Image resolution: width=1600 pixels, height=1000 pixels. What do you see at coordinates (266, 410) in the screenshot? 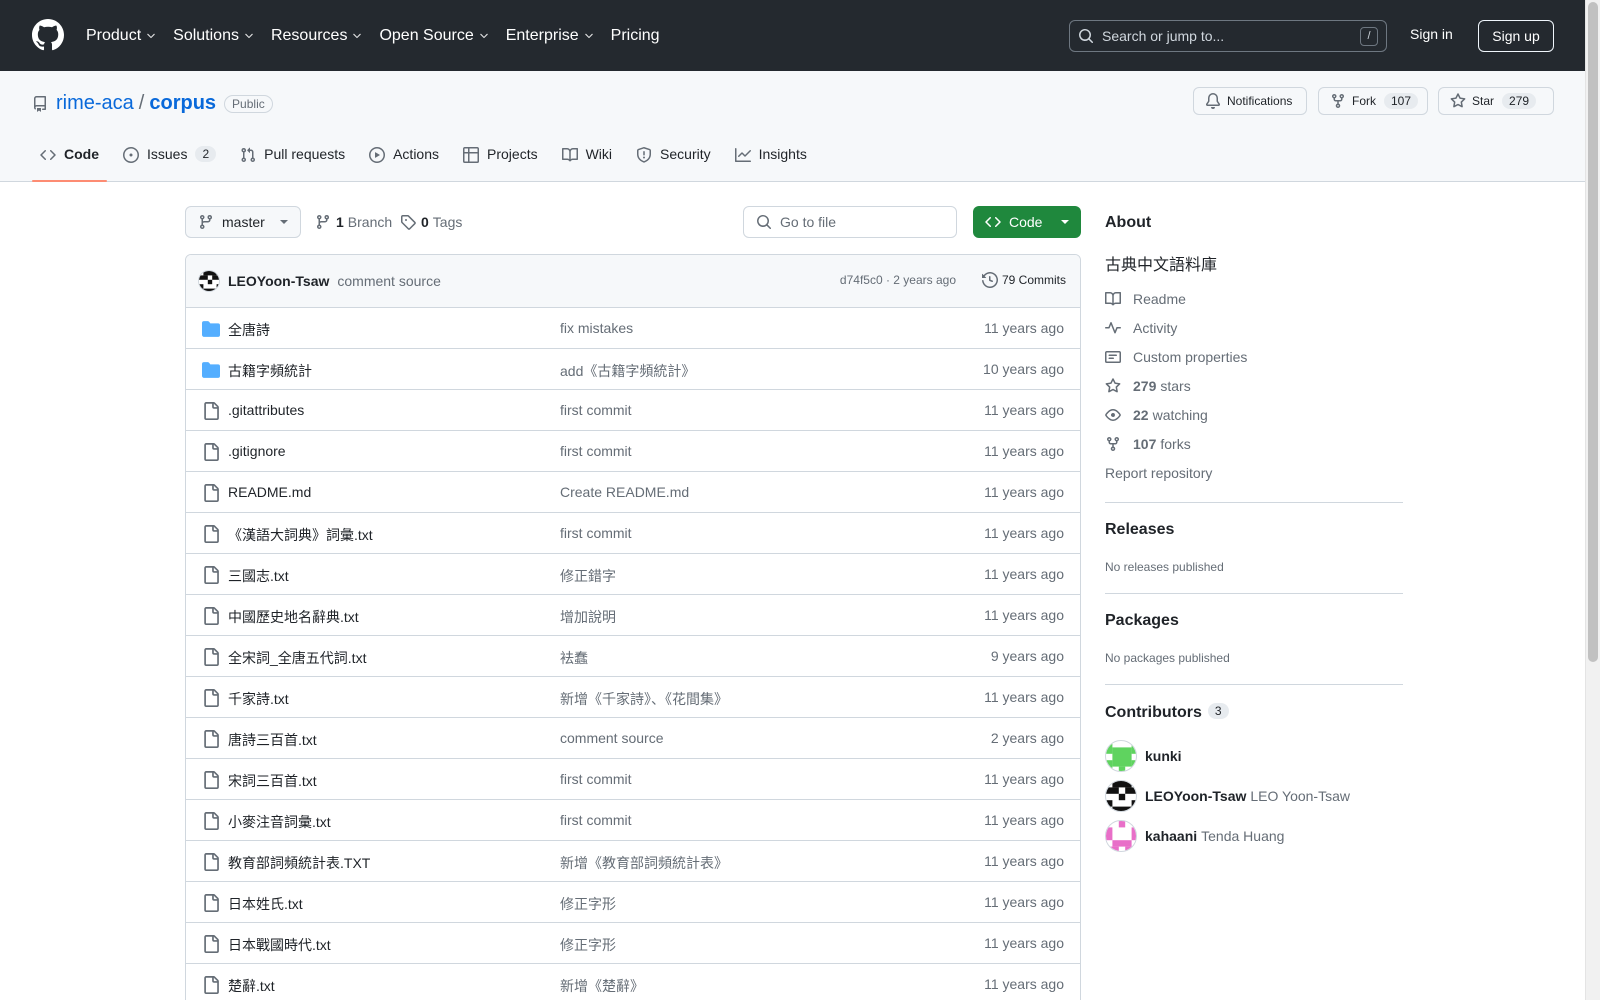
I see `file-name-link: .gitattributes` at bounding box center [266, 410].